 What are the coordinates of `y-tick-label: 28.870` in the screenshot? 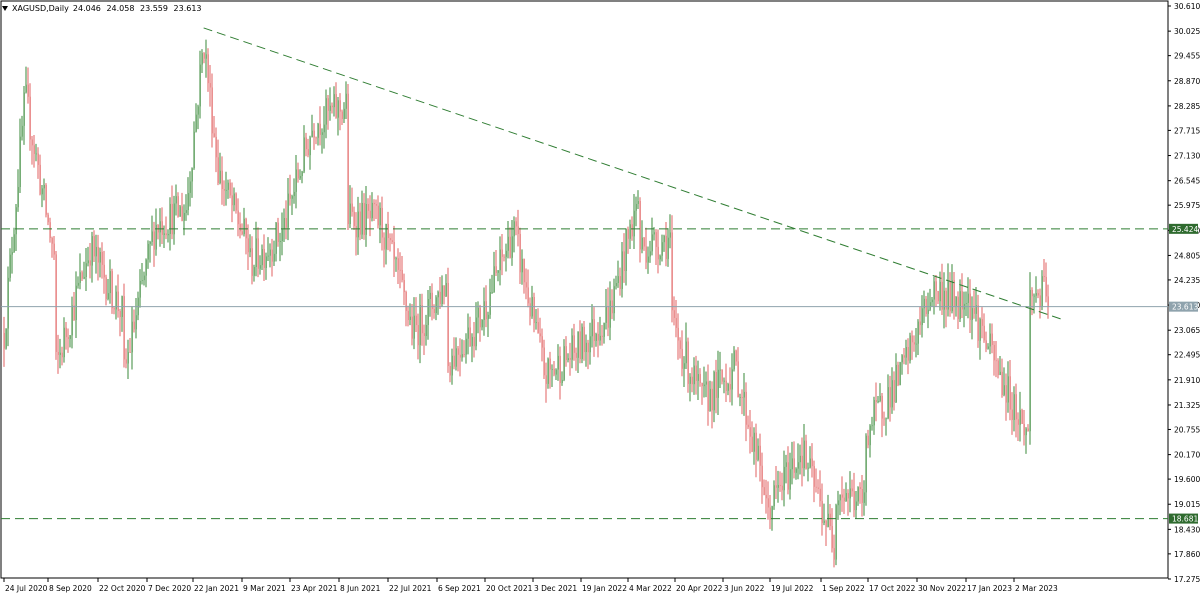 It's located at (1187, 81).